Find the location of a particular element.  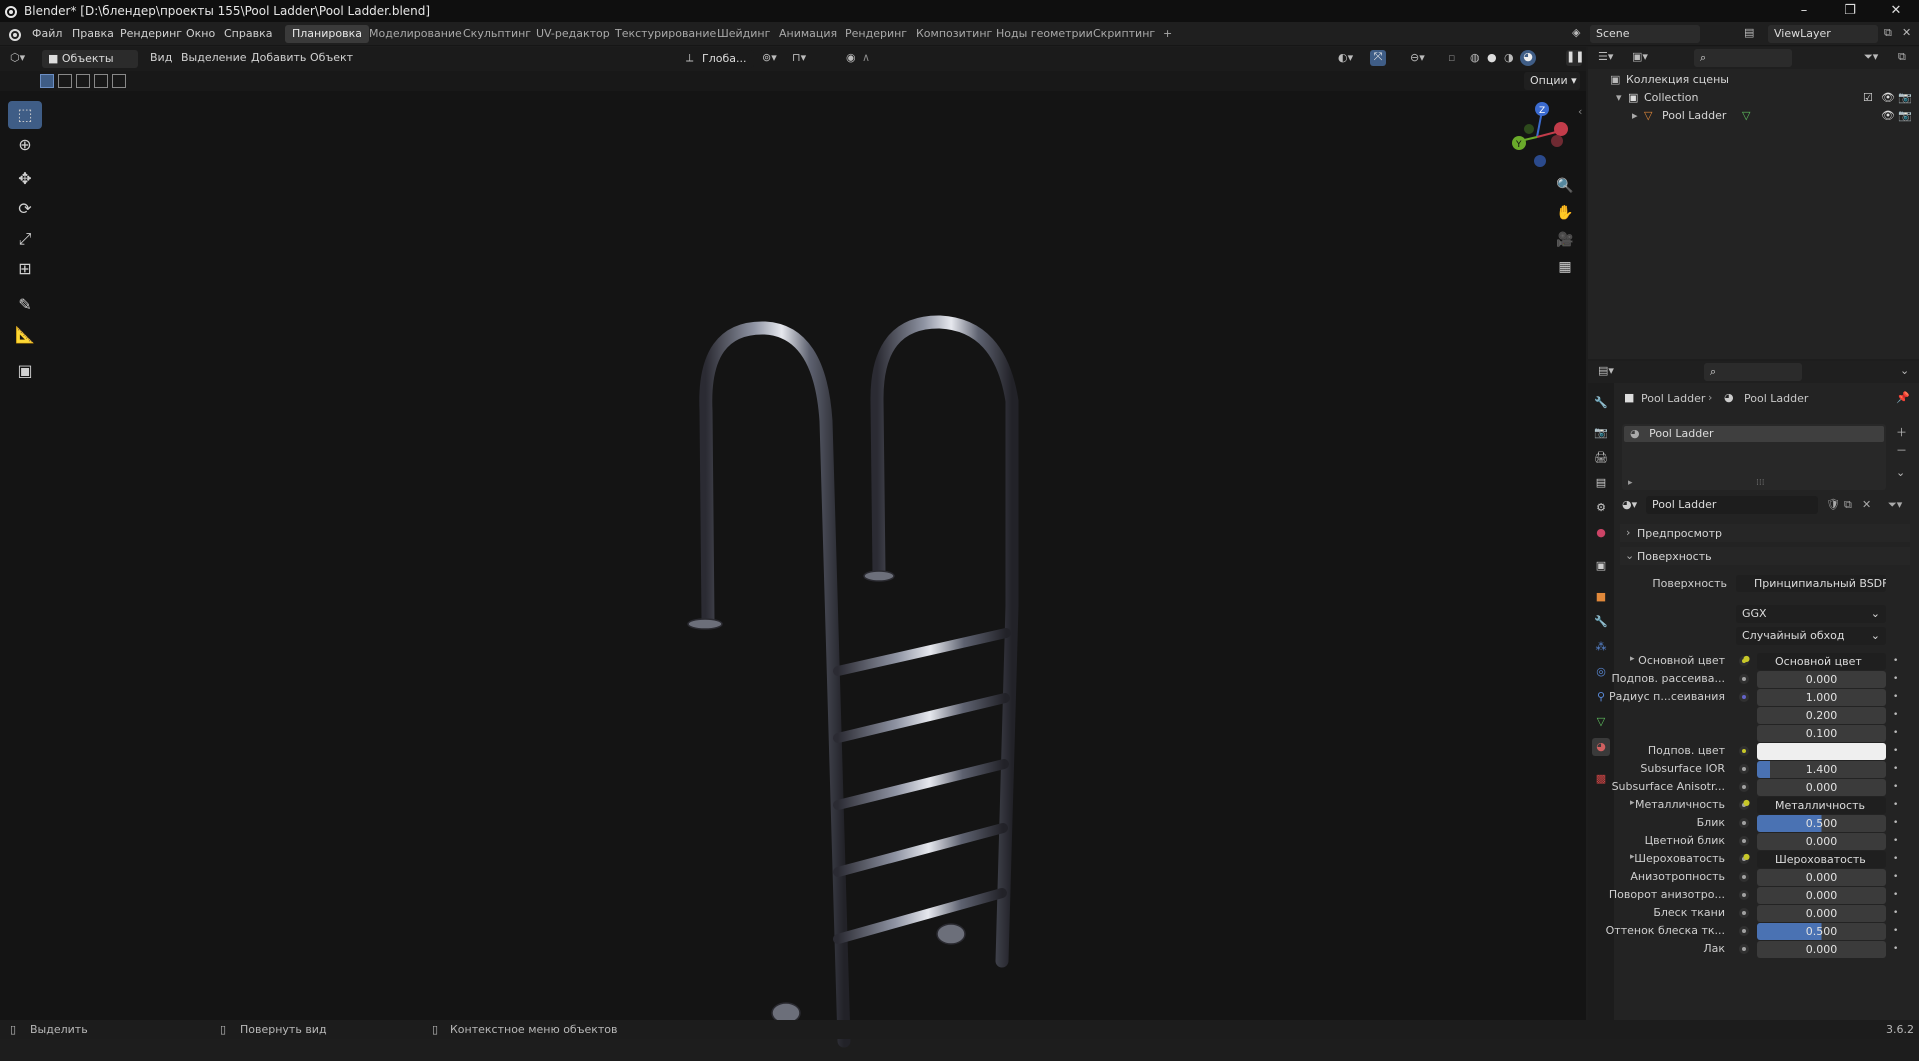

scale-tool-icon: ⤢ is located at coordinates (25, 239).